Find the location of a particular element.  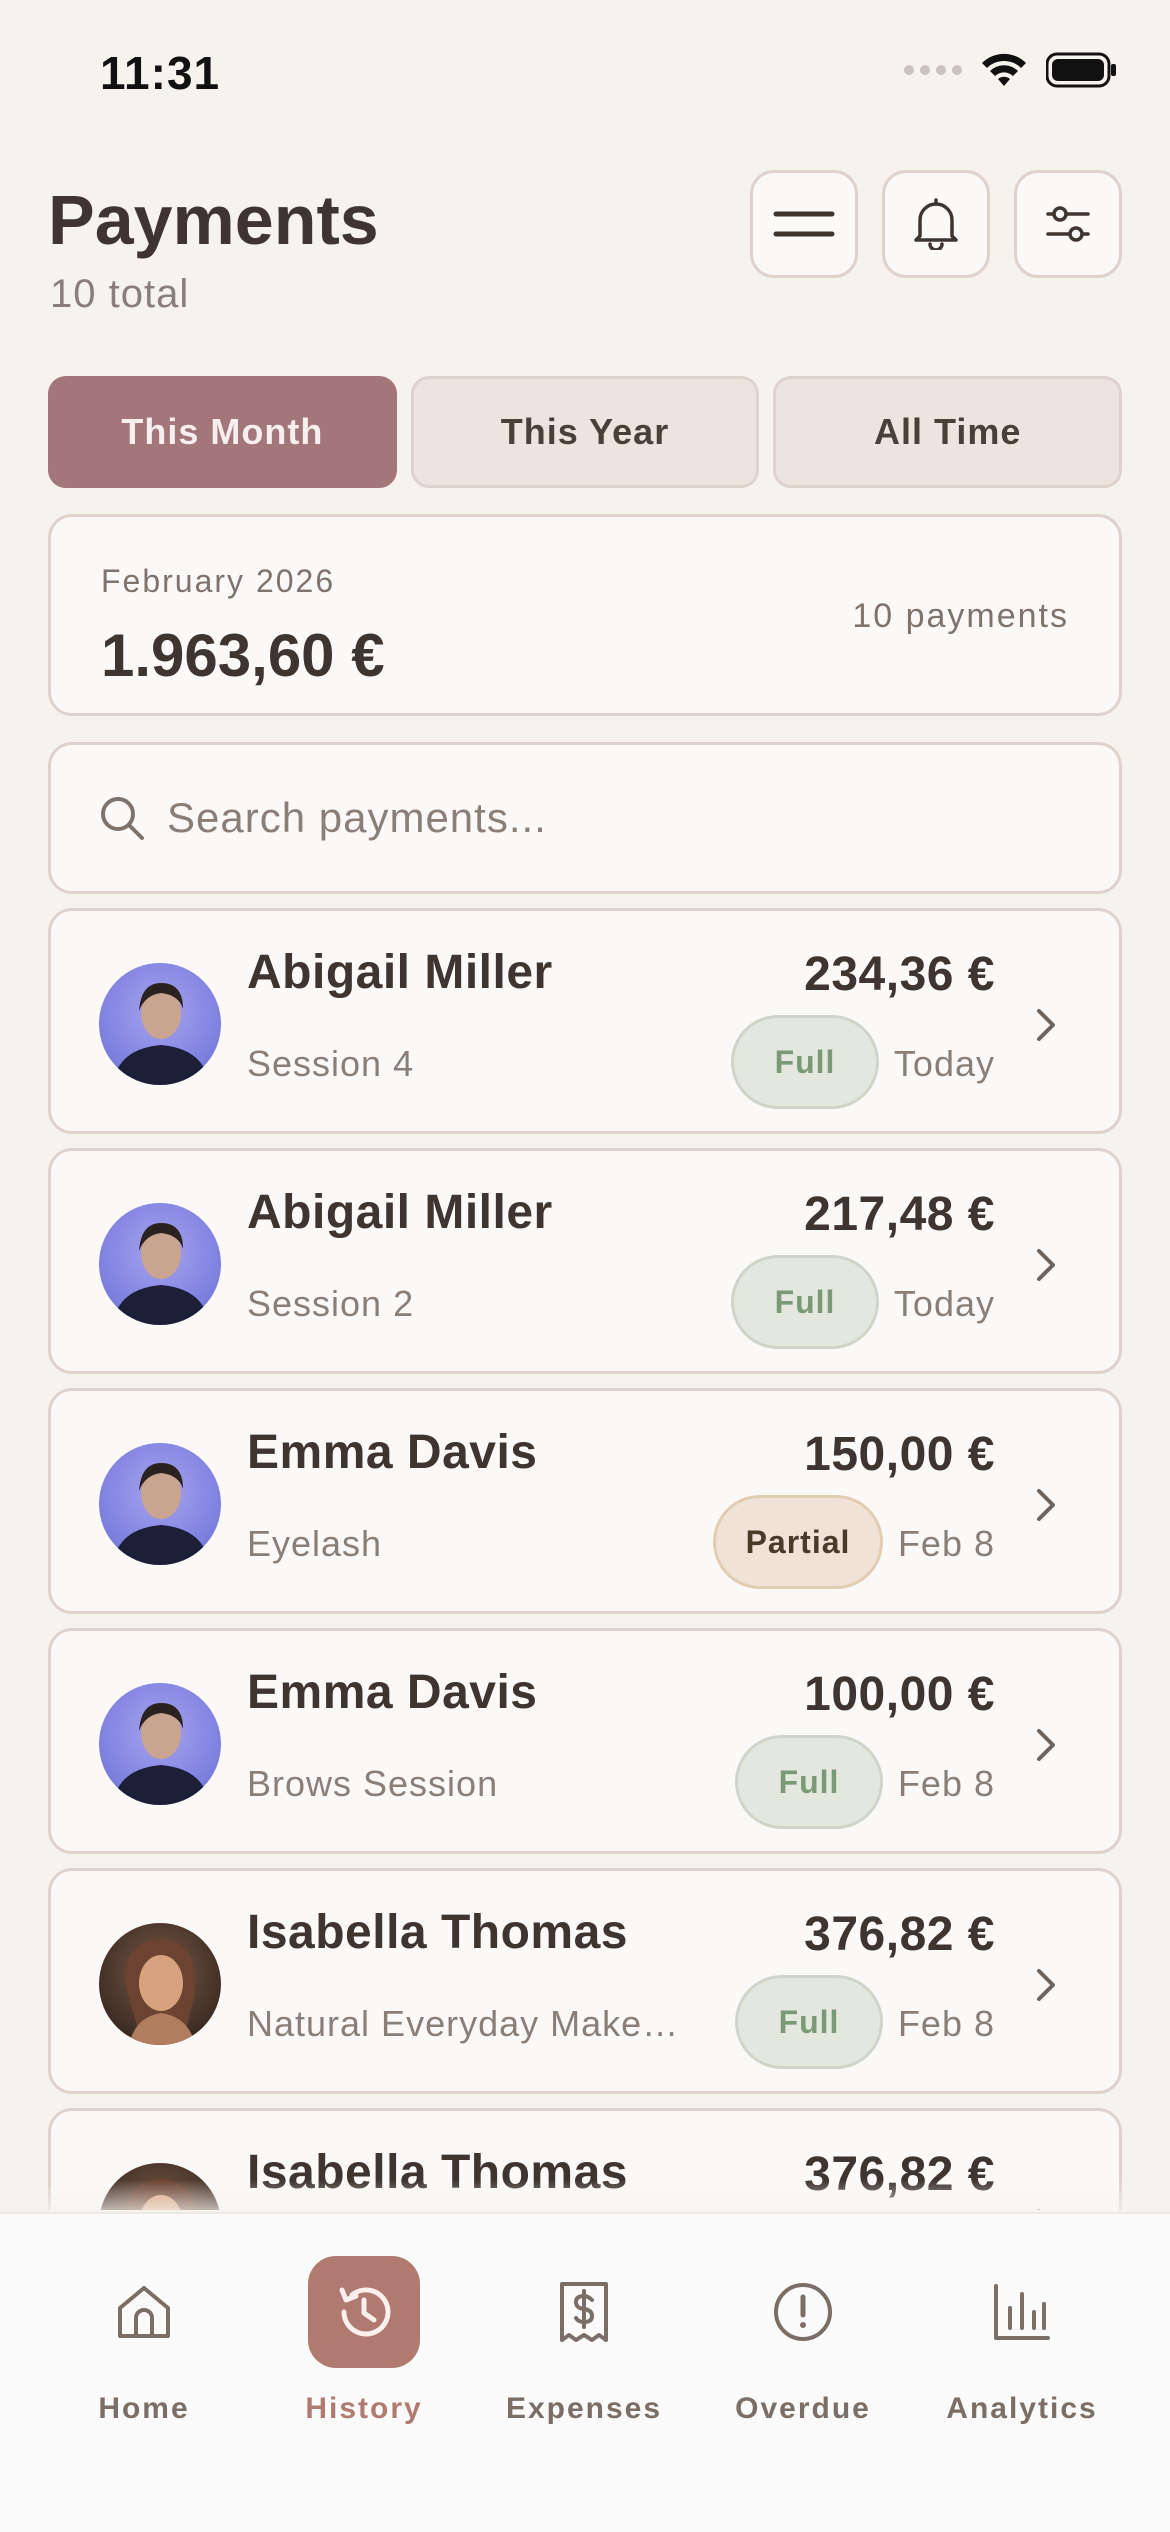

page-title: Payments is located at coordinates (213, 220).